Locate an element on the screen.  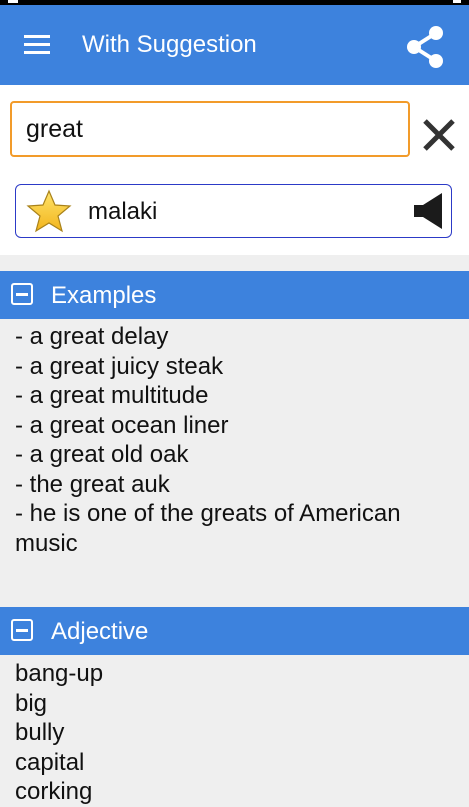
example-item: - a great old oak is located at coordinates (102, 454).